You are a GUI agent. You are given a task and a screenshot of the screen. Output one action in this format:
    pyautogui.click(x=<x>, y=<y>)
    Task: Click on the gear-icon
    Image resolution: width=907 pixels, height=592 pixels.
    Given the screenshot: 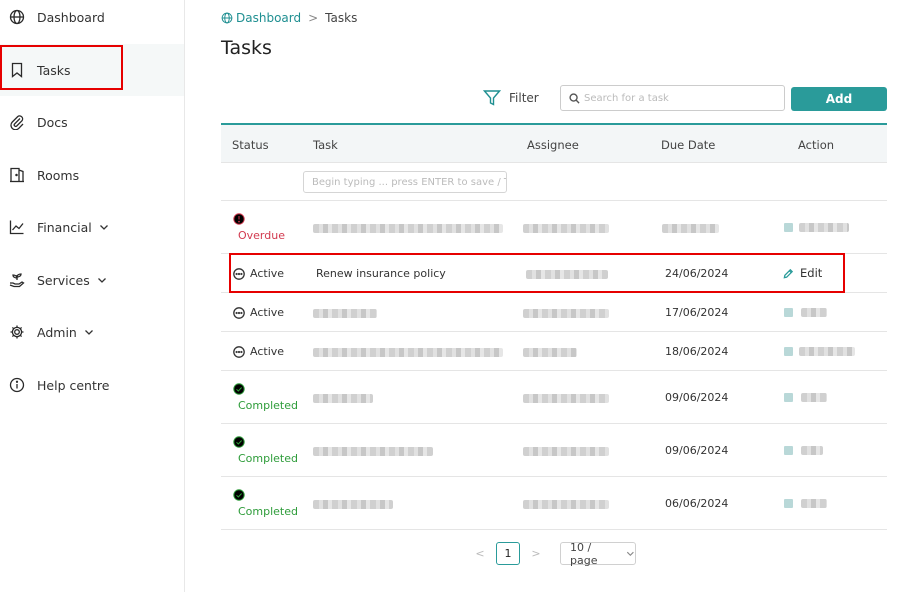 What is the action you would take?
    pyautogui.click(x=17, y=332)
    